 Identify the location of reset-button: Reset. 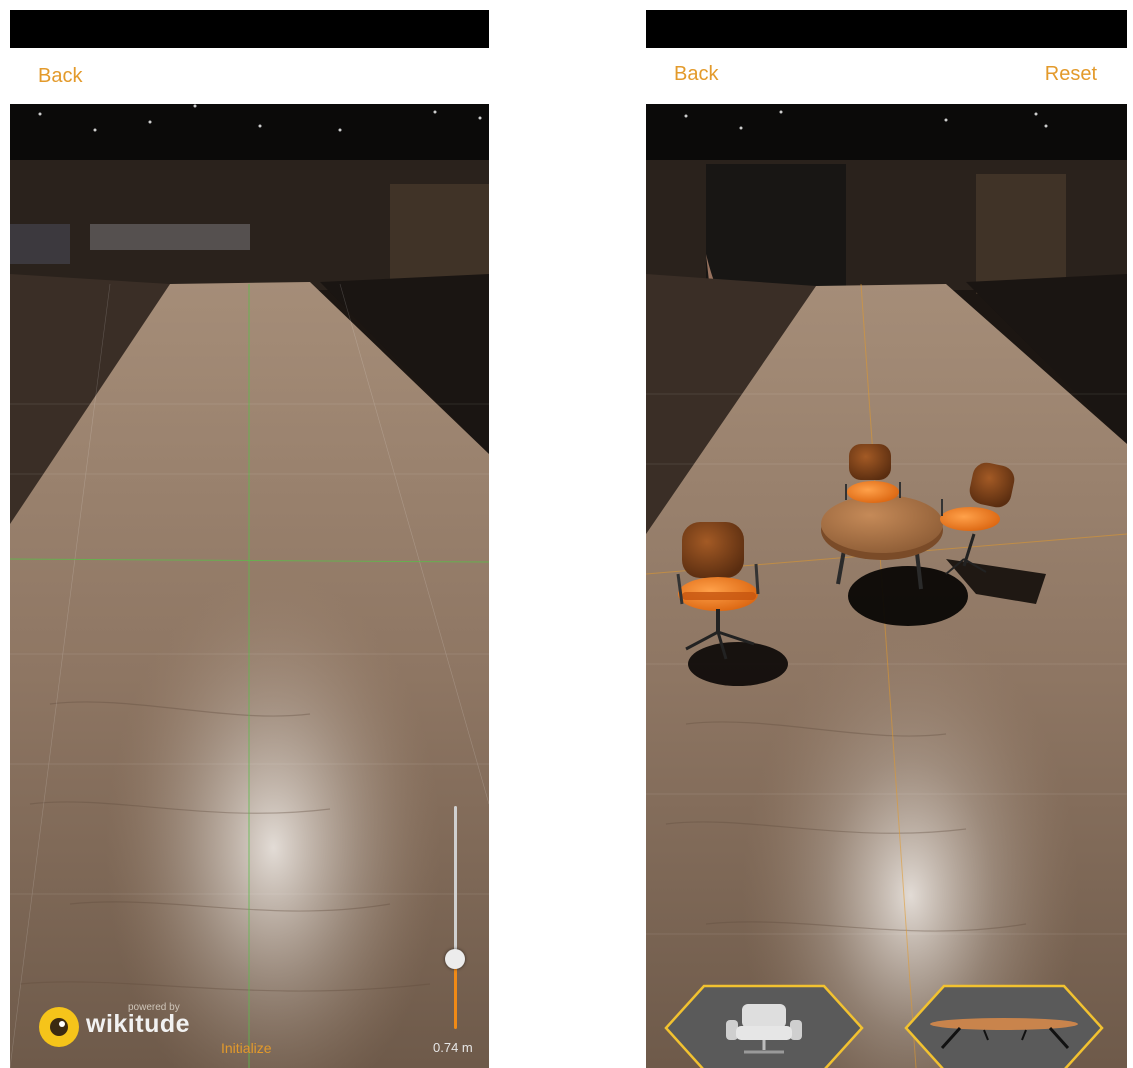
(1071, 74).